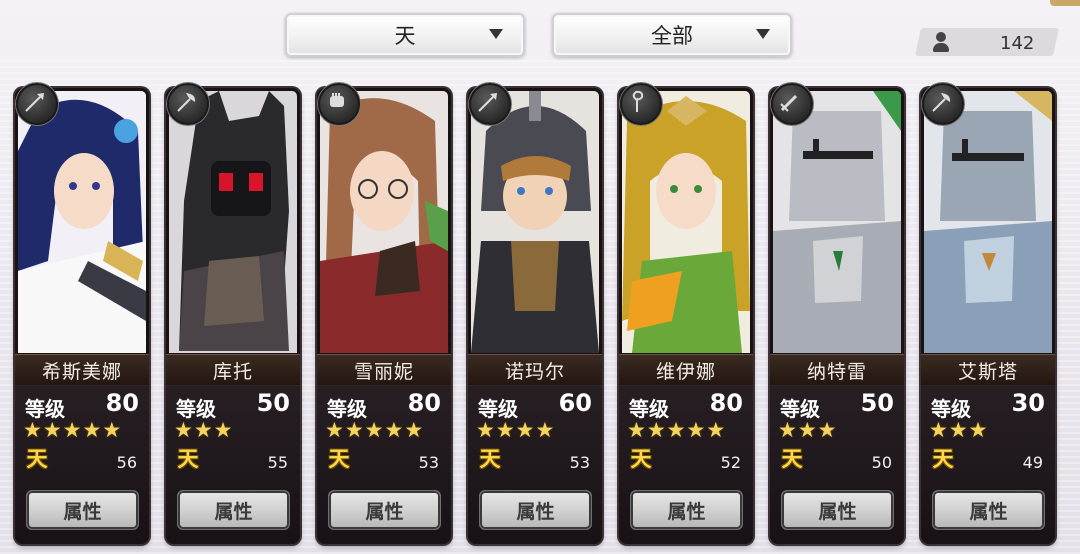 This screenshot has width=1080, height=554. I want to click on power-value: 55, so click(277, 462).